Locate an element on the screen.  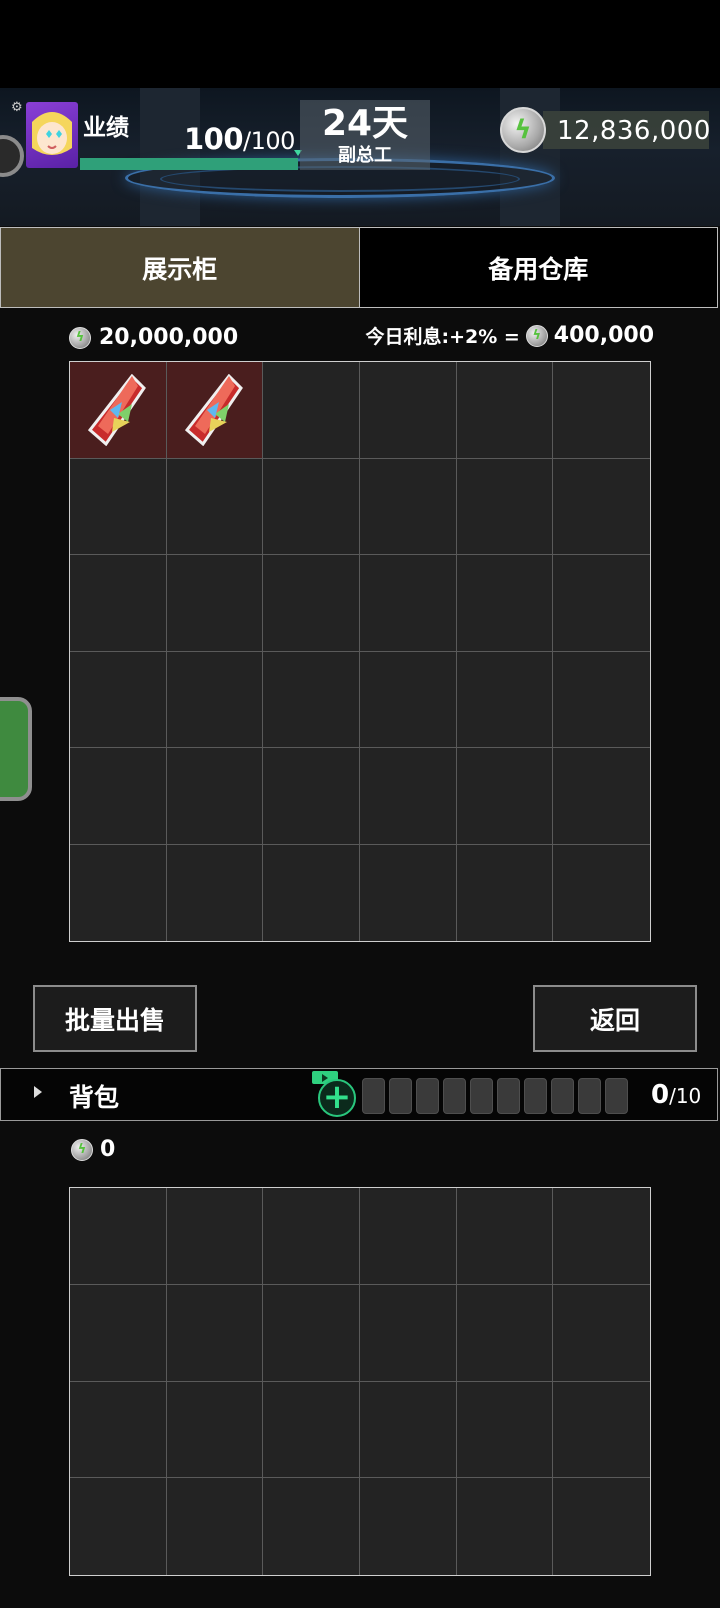
status-bar-area is located at coordinates (360, 44).